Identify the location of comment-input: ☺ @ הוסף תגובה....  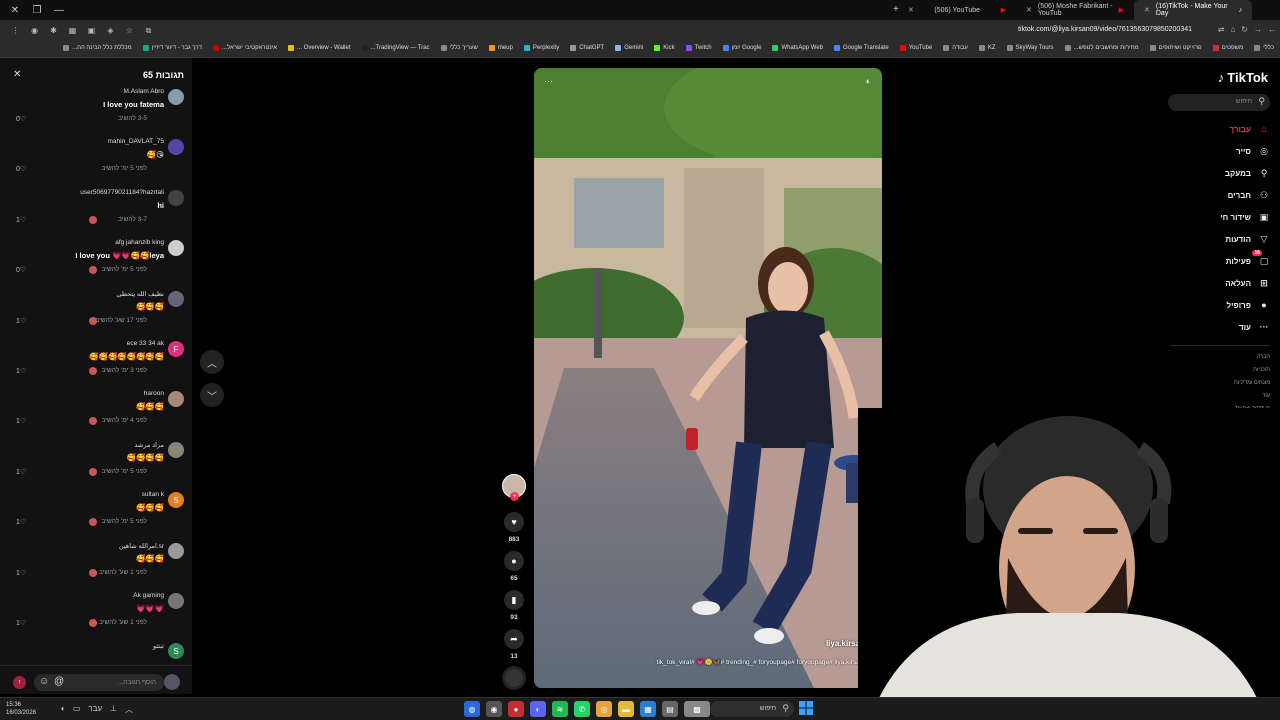
(99, 682).